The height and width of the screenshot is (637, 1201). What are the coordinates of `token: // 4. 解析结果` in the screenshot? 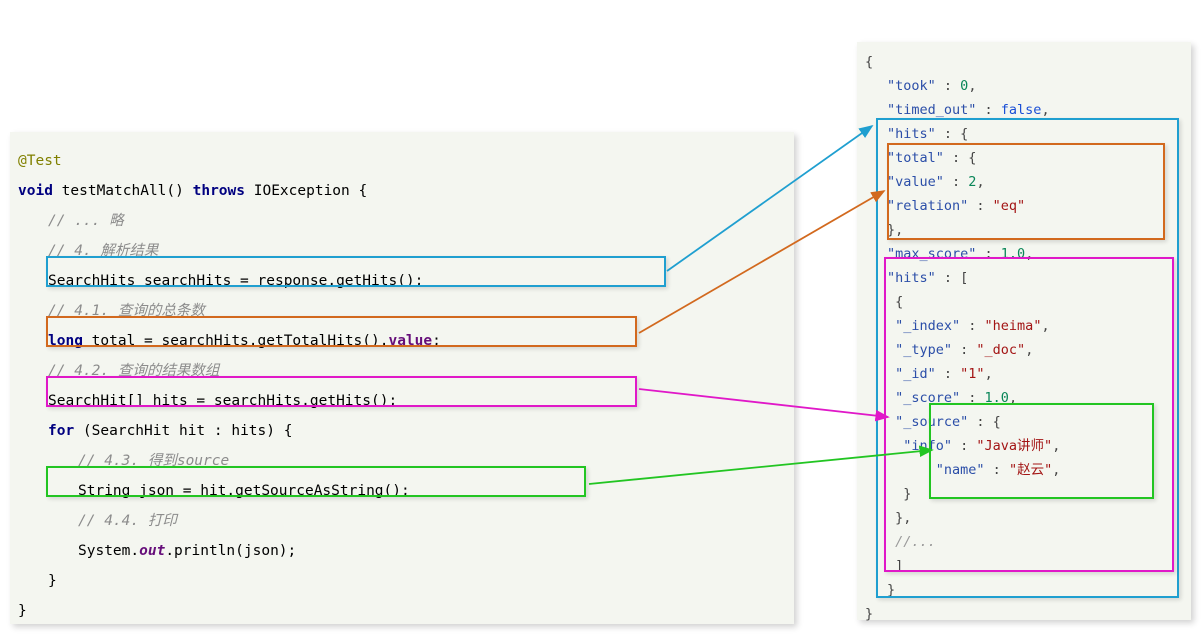 It's located at (103, 251).